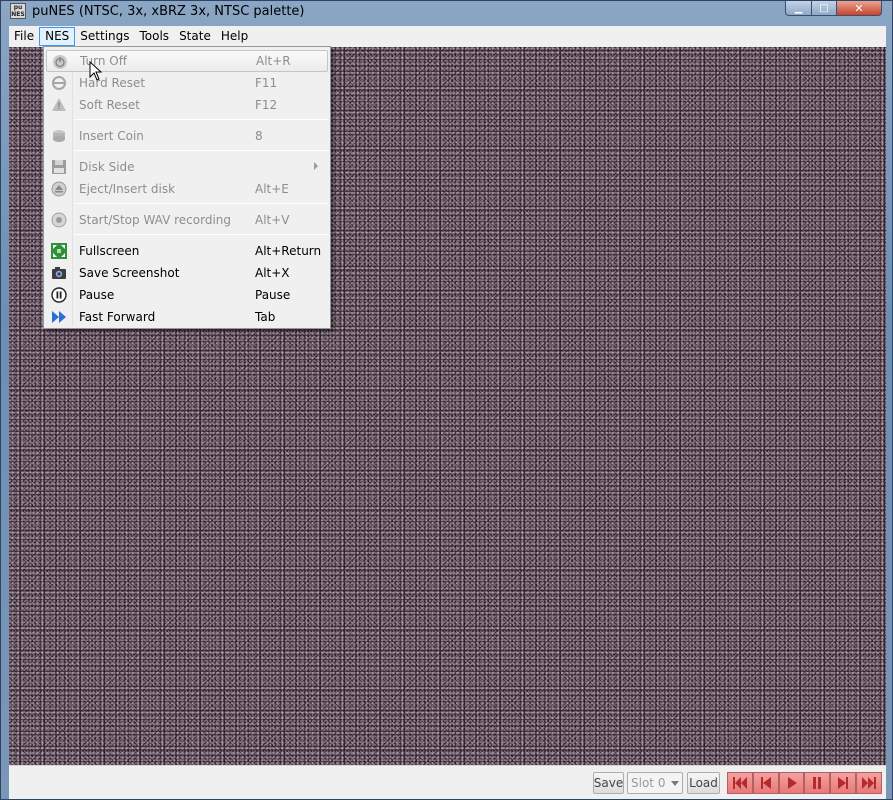 The height and width of the screenshot is (800, 893). I want to click on menu-item-shortcut: 8, so click(259, 136).